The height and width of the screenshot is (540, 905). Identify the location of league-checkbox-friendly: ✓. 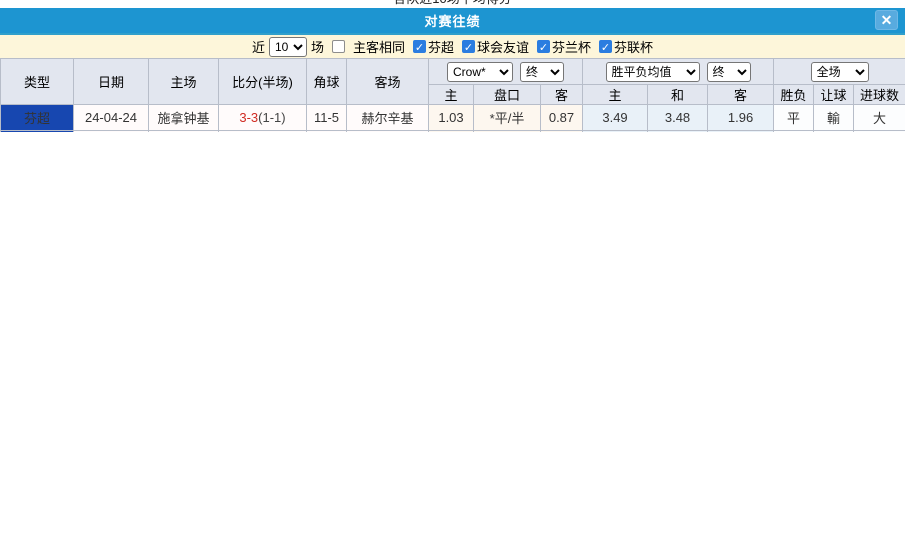
(468, 47).